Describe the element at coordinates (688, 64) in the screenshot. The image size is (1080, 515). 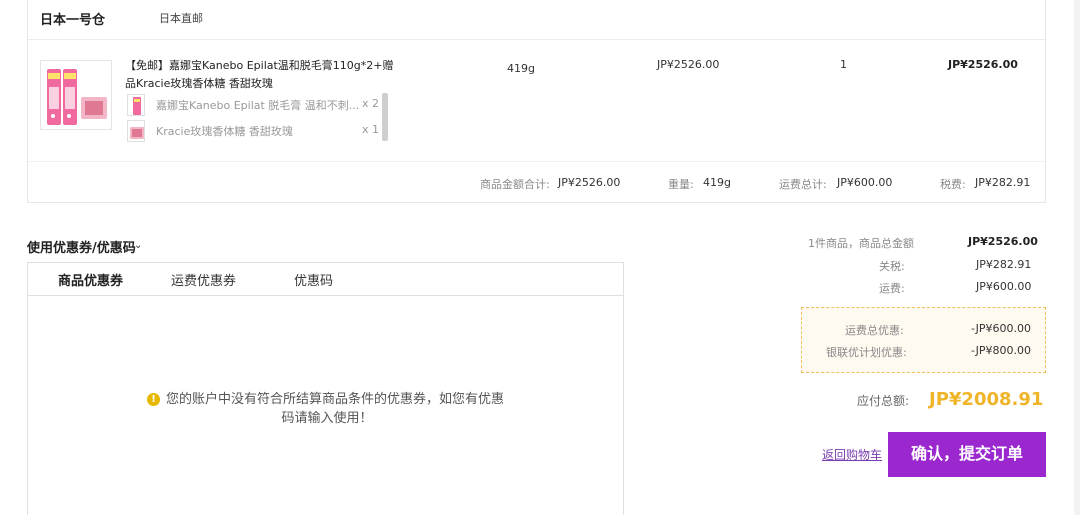
I see `product-price: JP¥2526.00` at that location.